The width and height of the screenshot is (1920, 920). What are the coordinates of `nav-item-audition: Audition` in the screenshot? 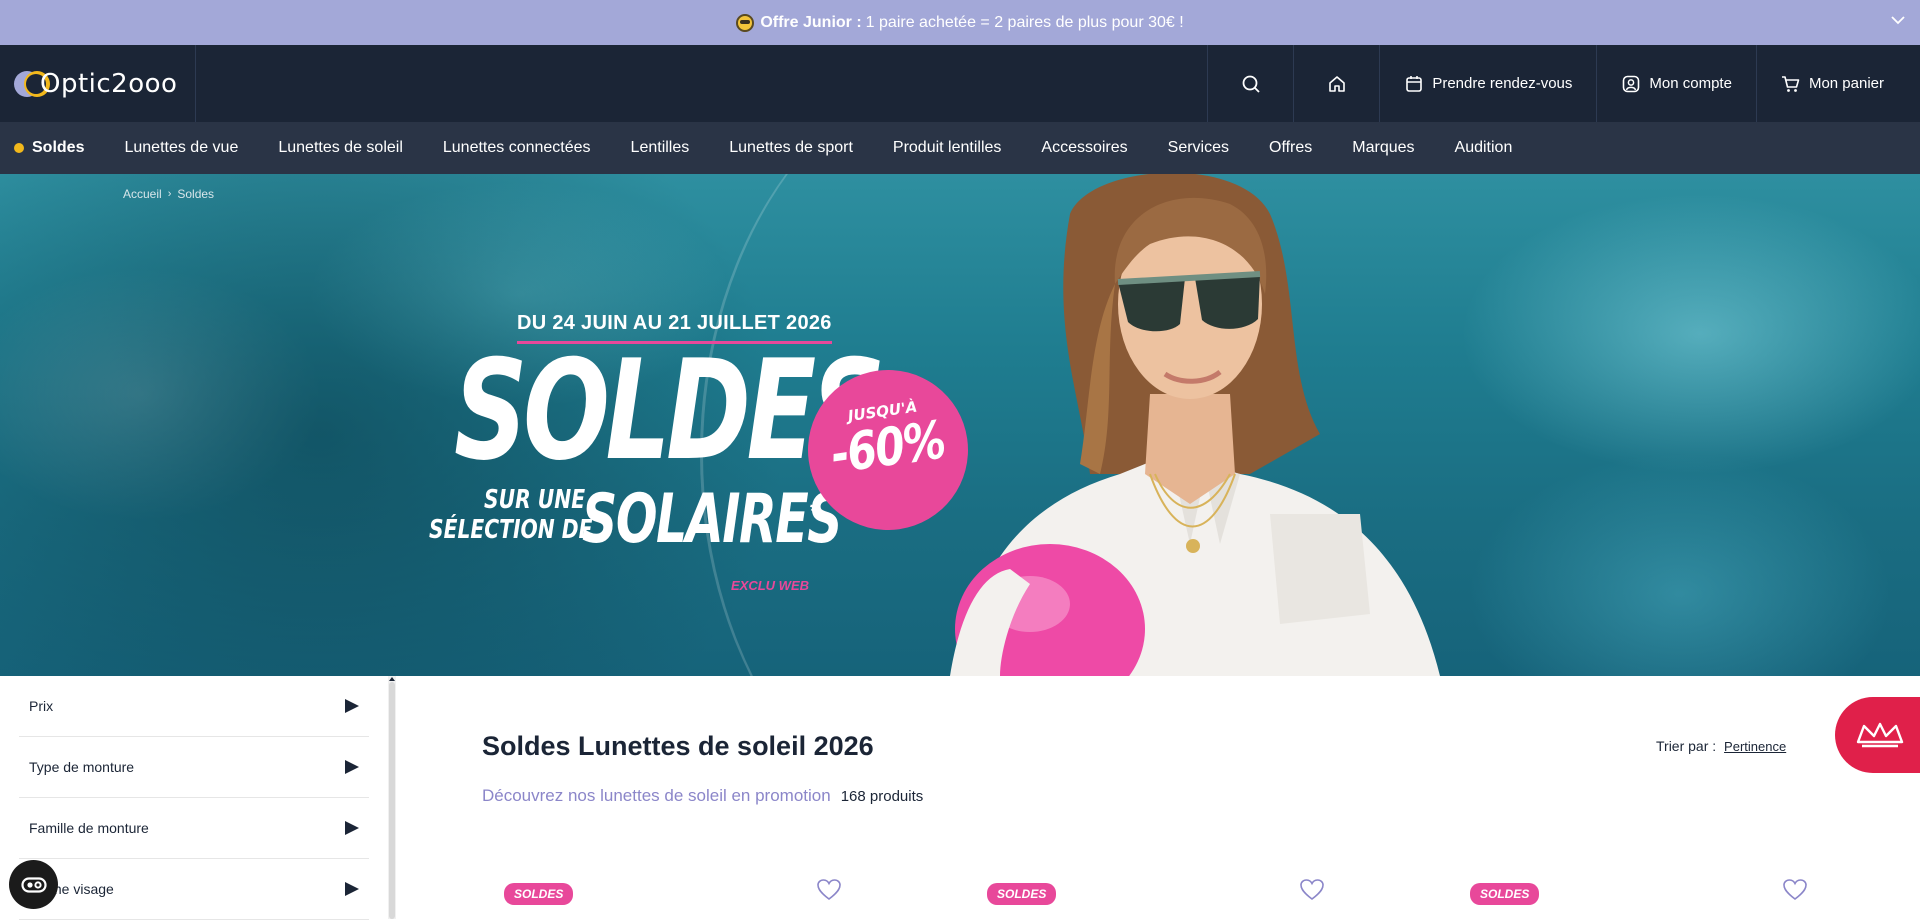 It's located at (1484, 148).